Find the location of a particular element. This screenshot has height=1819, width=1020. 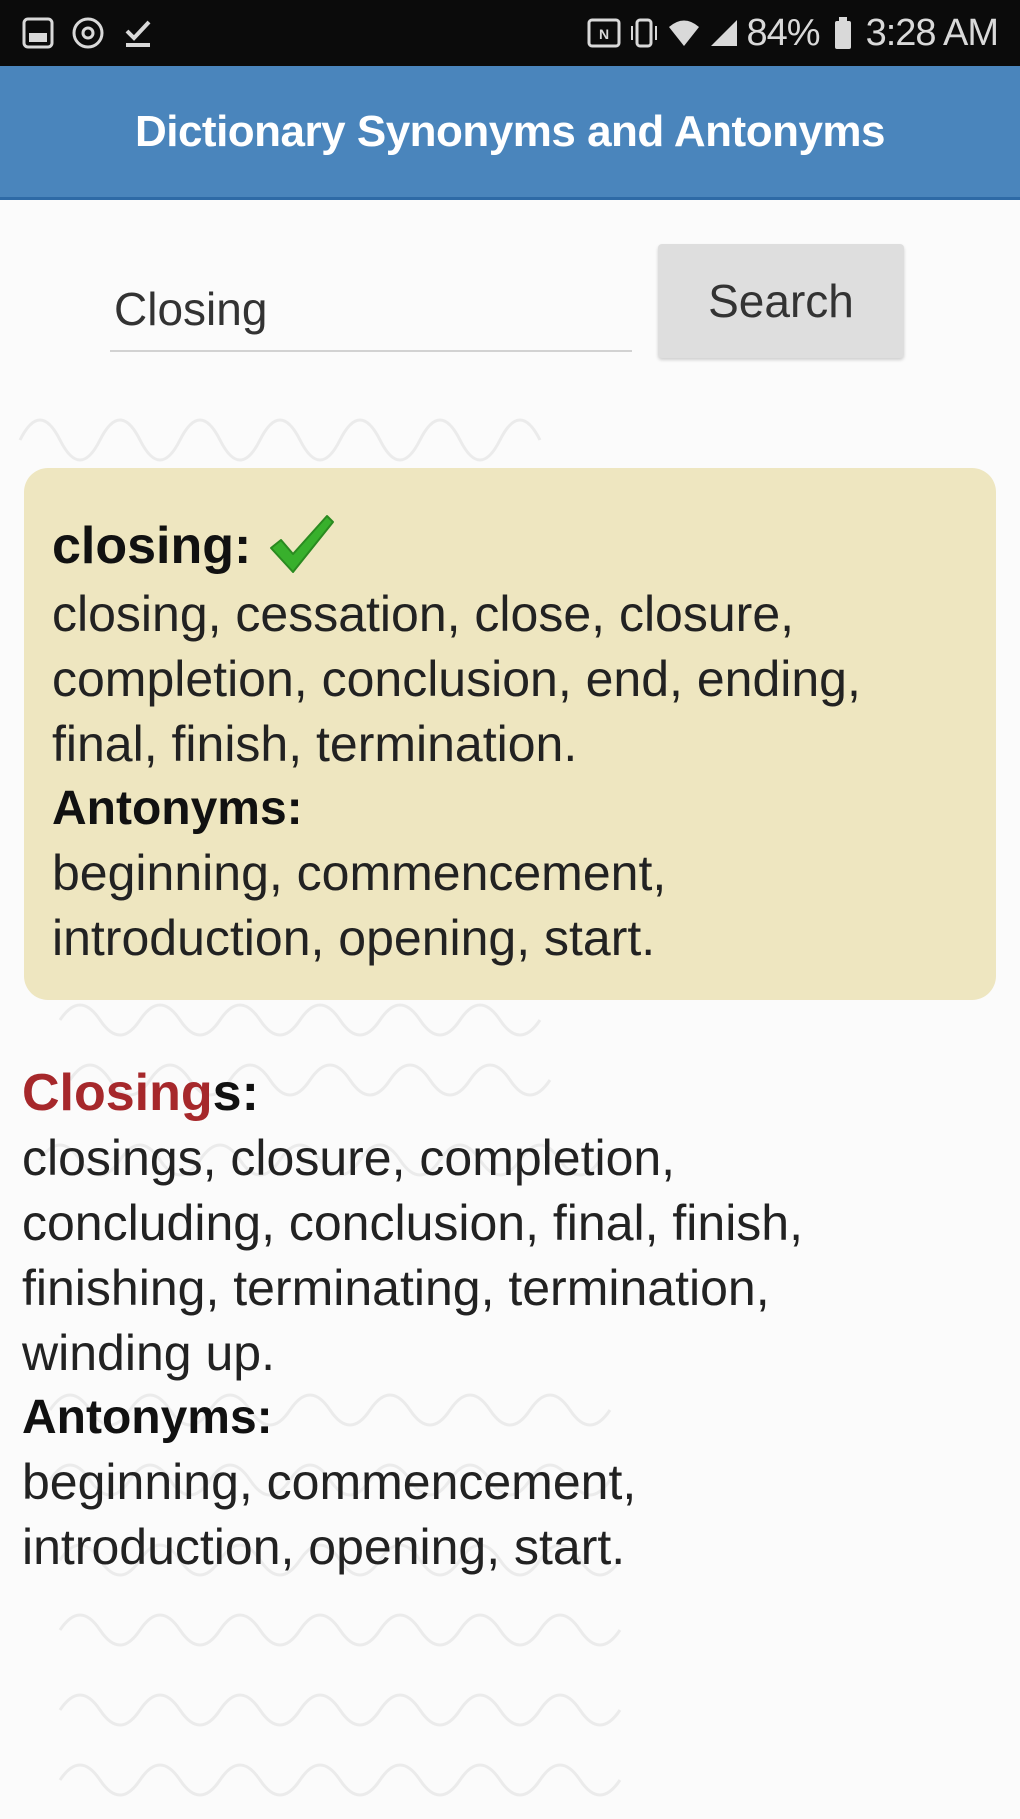

synonyms-line: final, finish, termination. is located at coordinates (315, 744).